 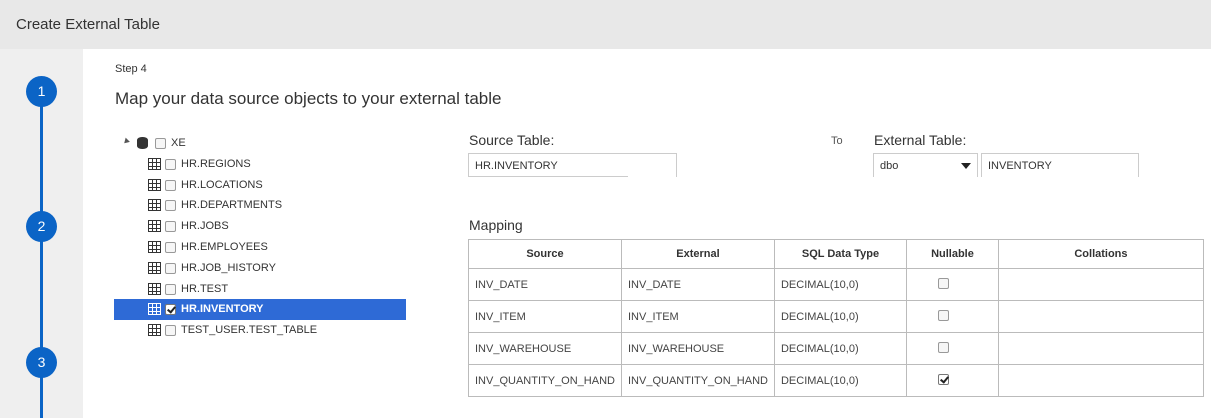 What do you see at coordinates (572, 165) in the screenshot?
I see `source-table-field: HR.INVENTORY` at bounding box center [572, 165].